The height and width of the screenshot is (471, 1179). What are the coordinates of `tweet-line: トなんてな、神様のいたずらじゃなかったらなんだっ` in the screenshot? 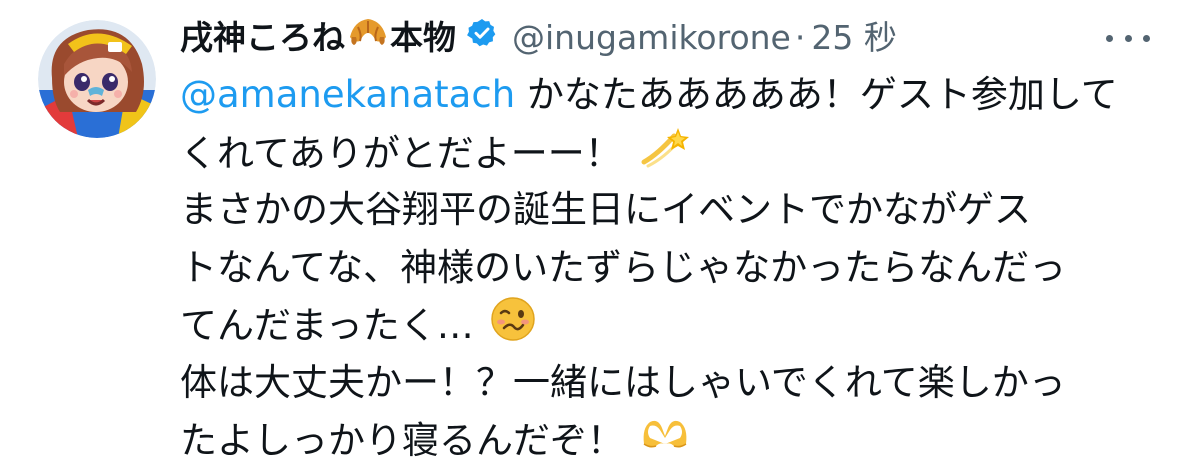 It's located at (660, 268).